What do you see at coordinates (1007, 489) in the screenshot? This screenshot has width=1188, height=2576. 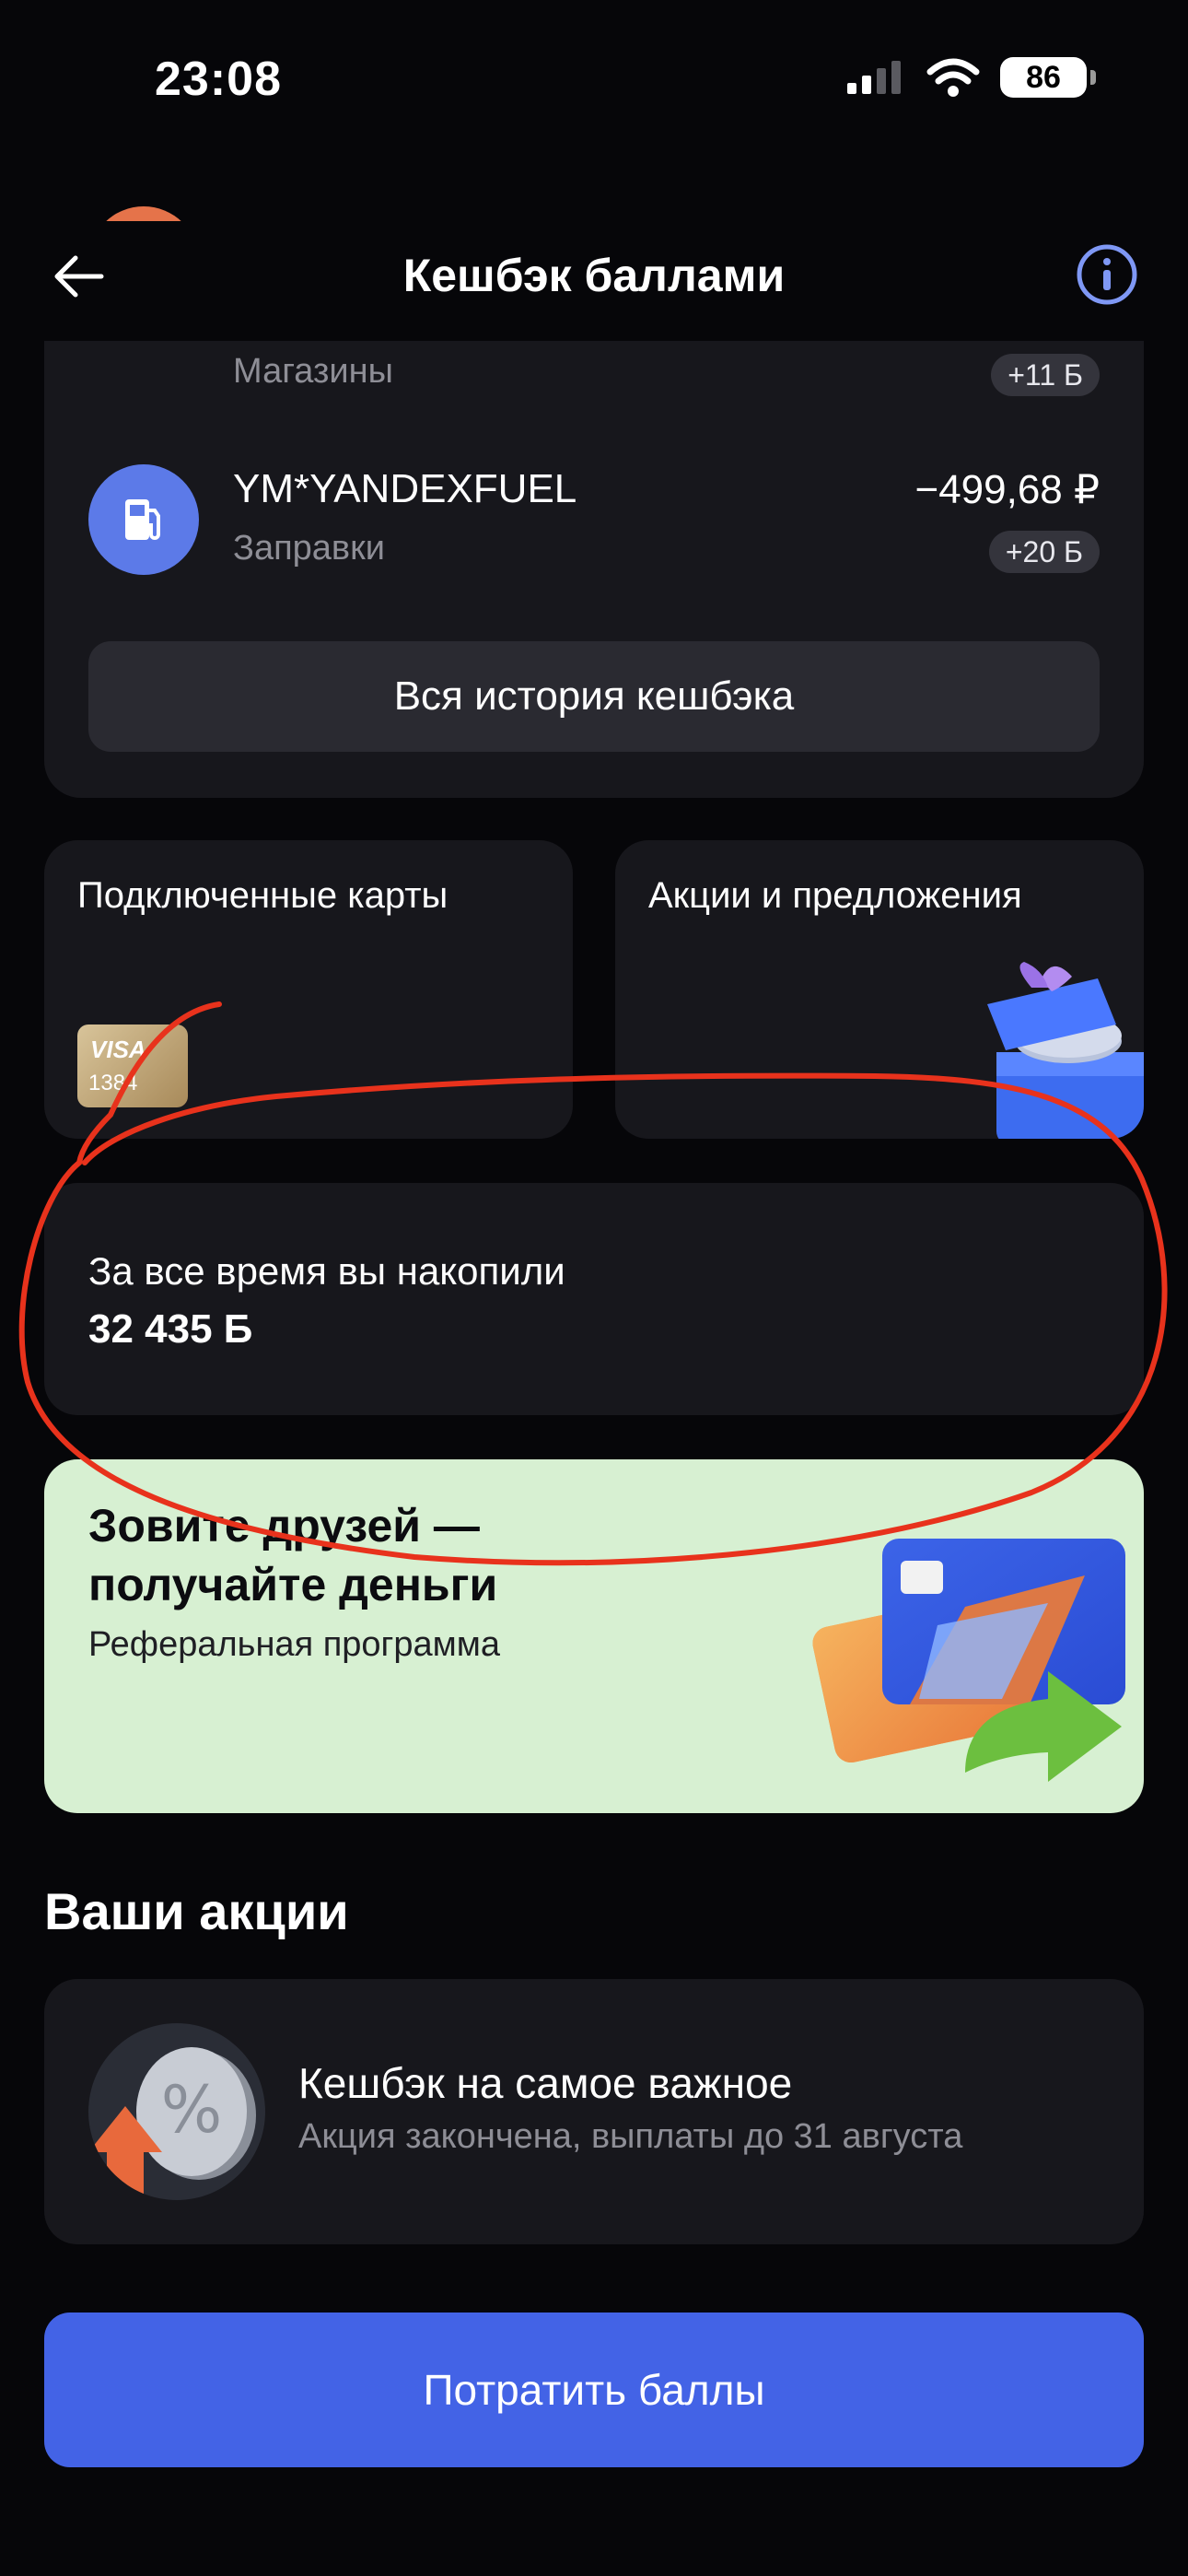 I see `transaction-amount: −499,68 ₽` at bounding box center [1007, 489].